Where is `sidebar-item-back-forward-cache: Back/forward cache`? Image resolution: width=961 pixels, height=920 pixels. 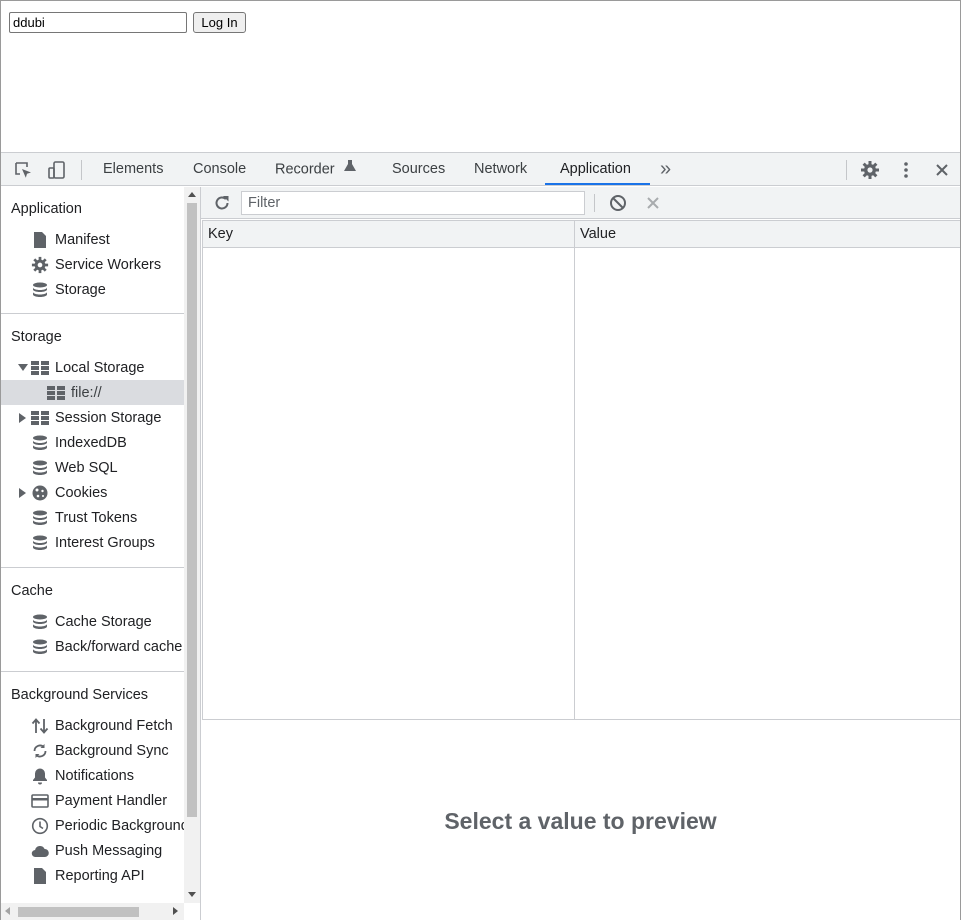
sidebar-item-back-forward-cache: Back/forward cache is located at coordinates (92, 646).